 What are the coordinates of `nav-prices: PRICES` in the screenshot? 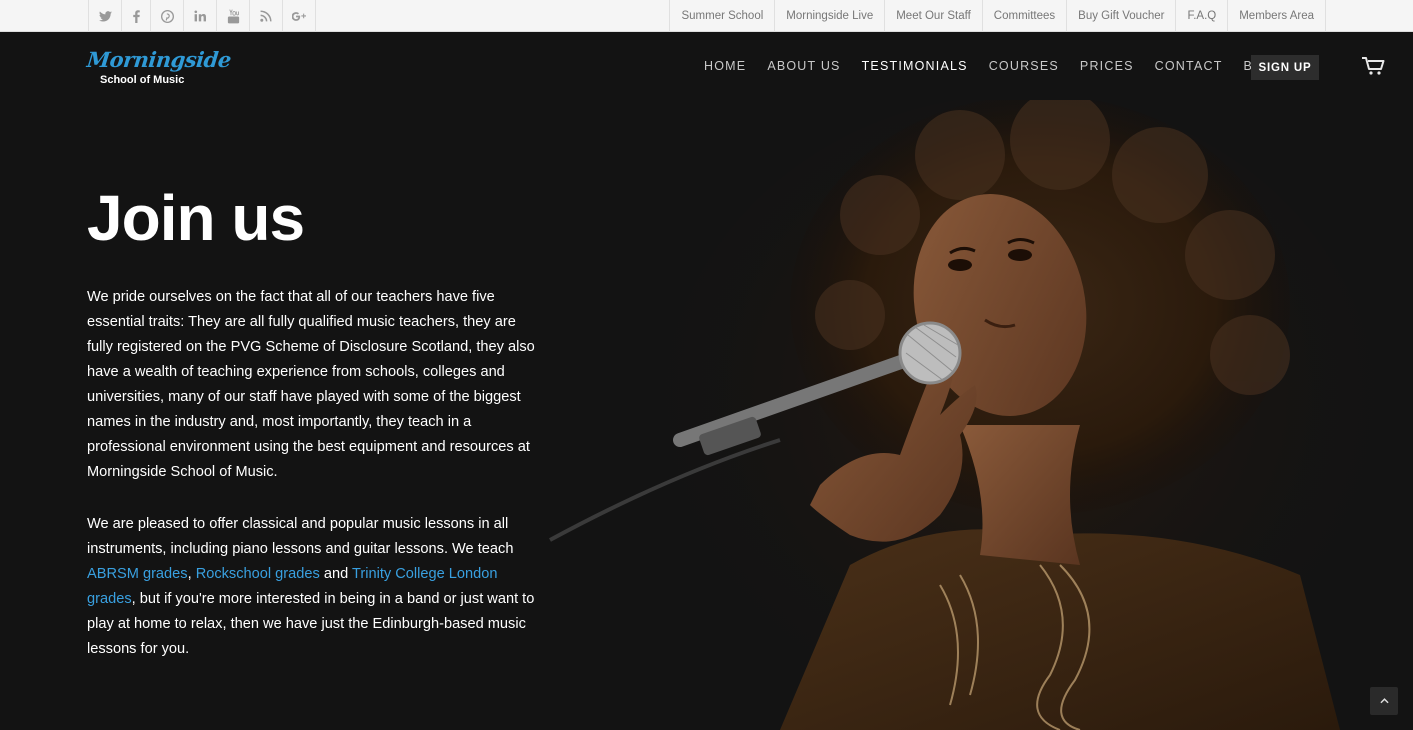 It's located at (1107, 66).